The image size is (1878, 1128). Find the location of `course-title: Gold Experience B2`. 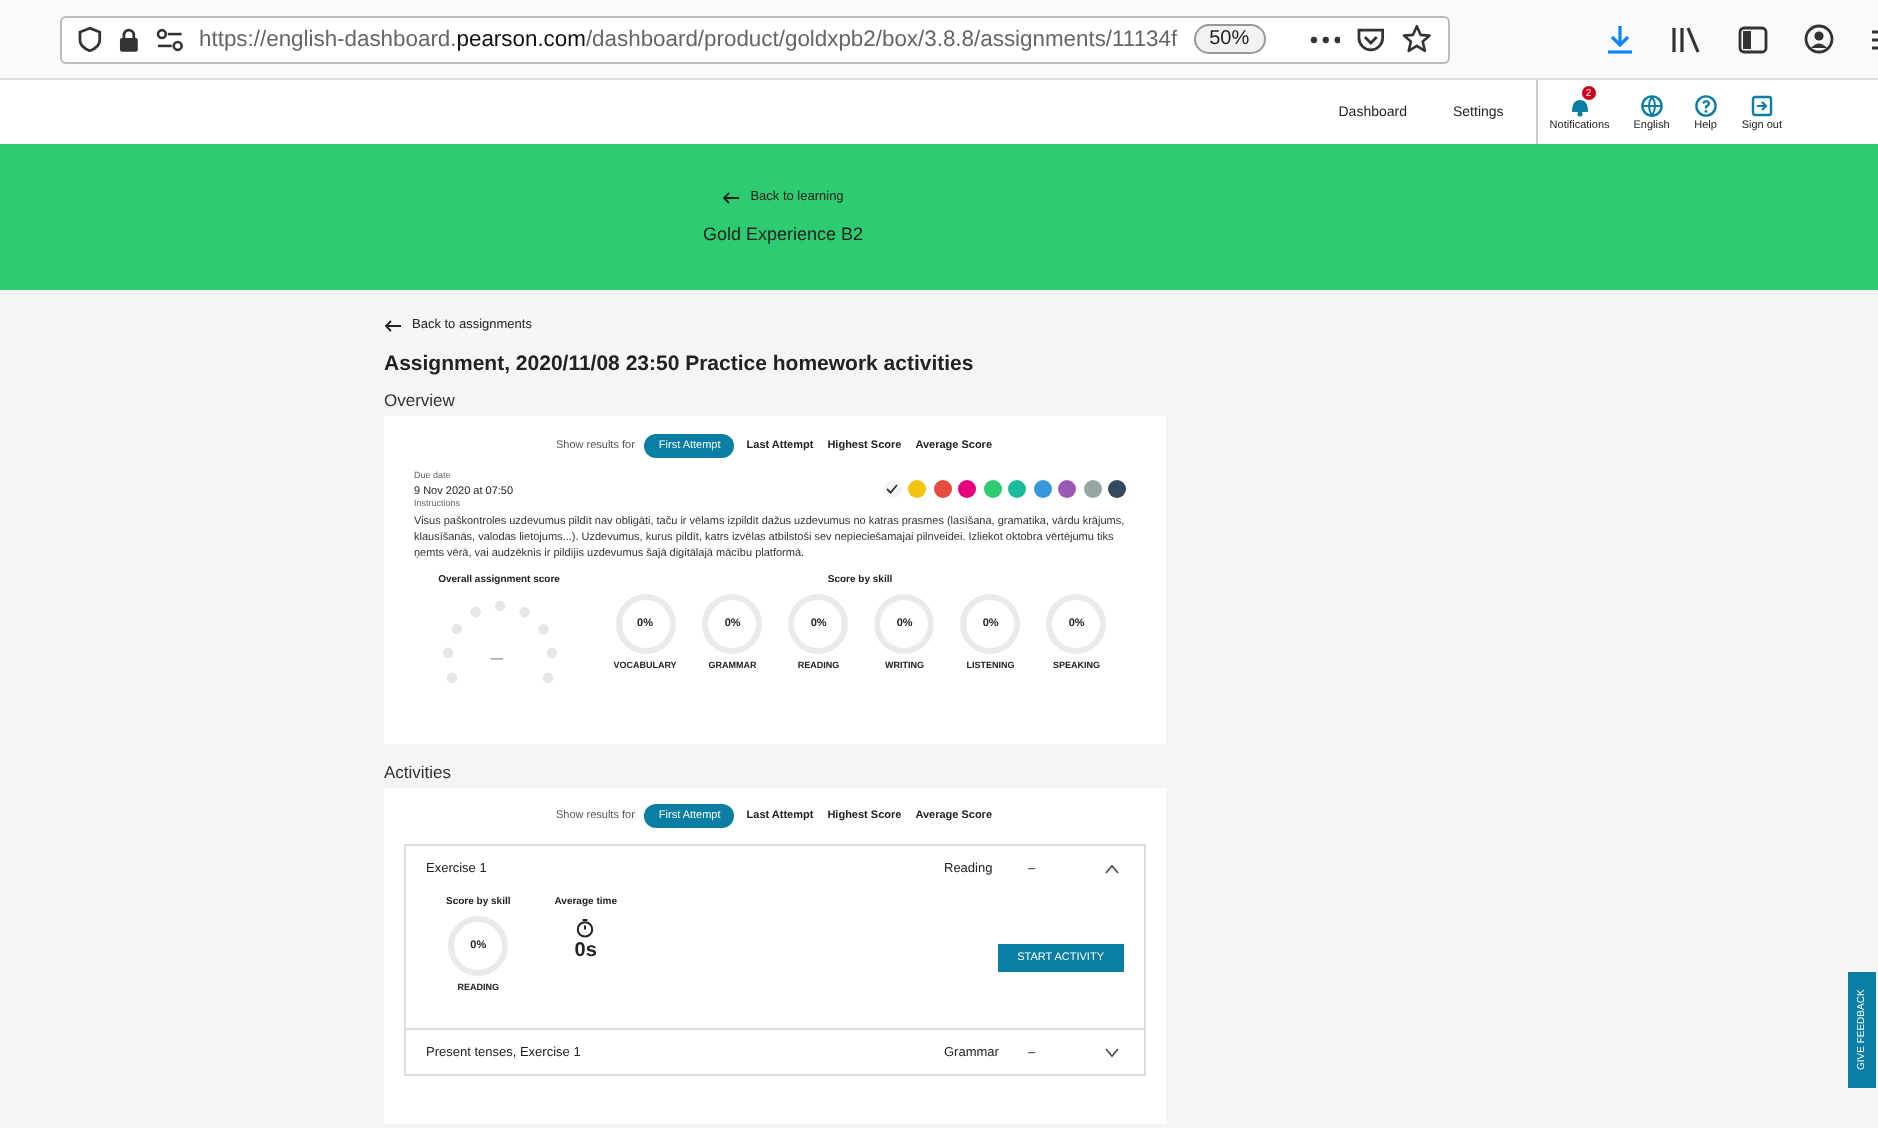

course-title: Gold Experience B2 is located at coordinates (783, 234).